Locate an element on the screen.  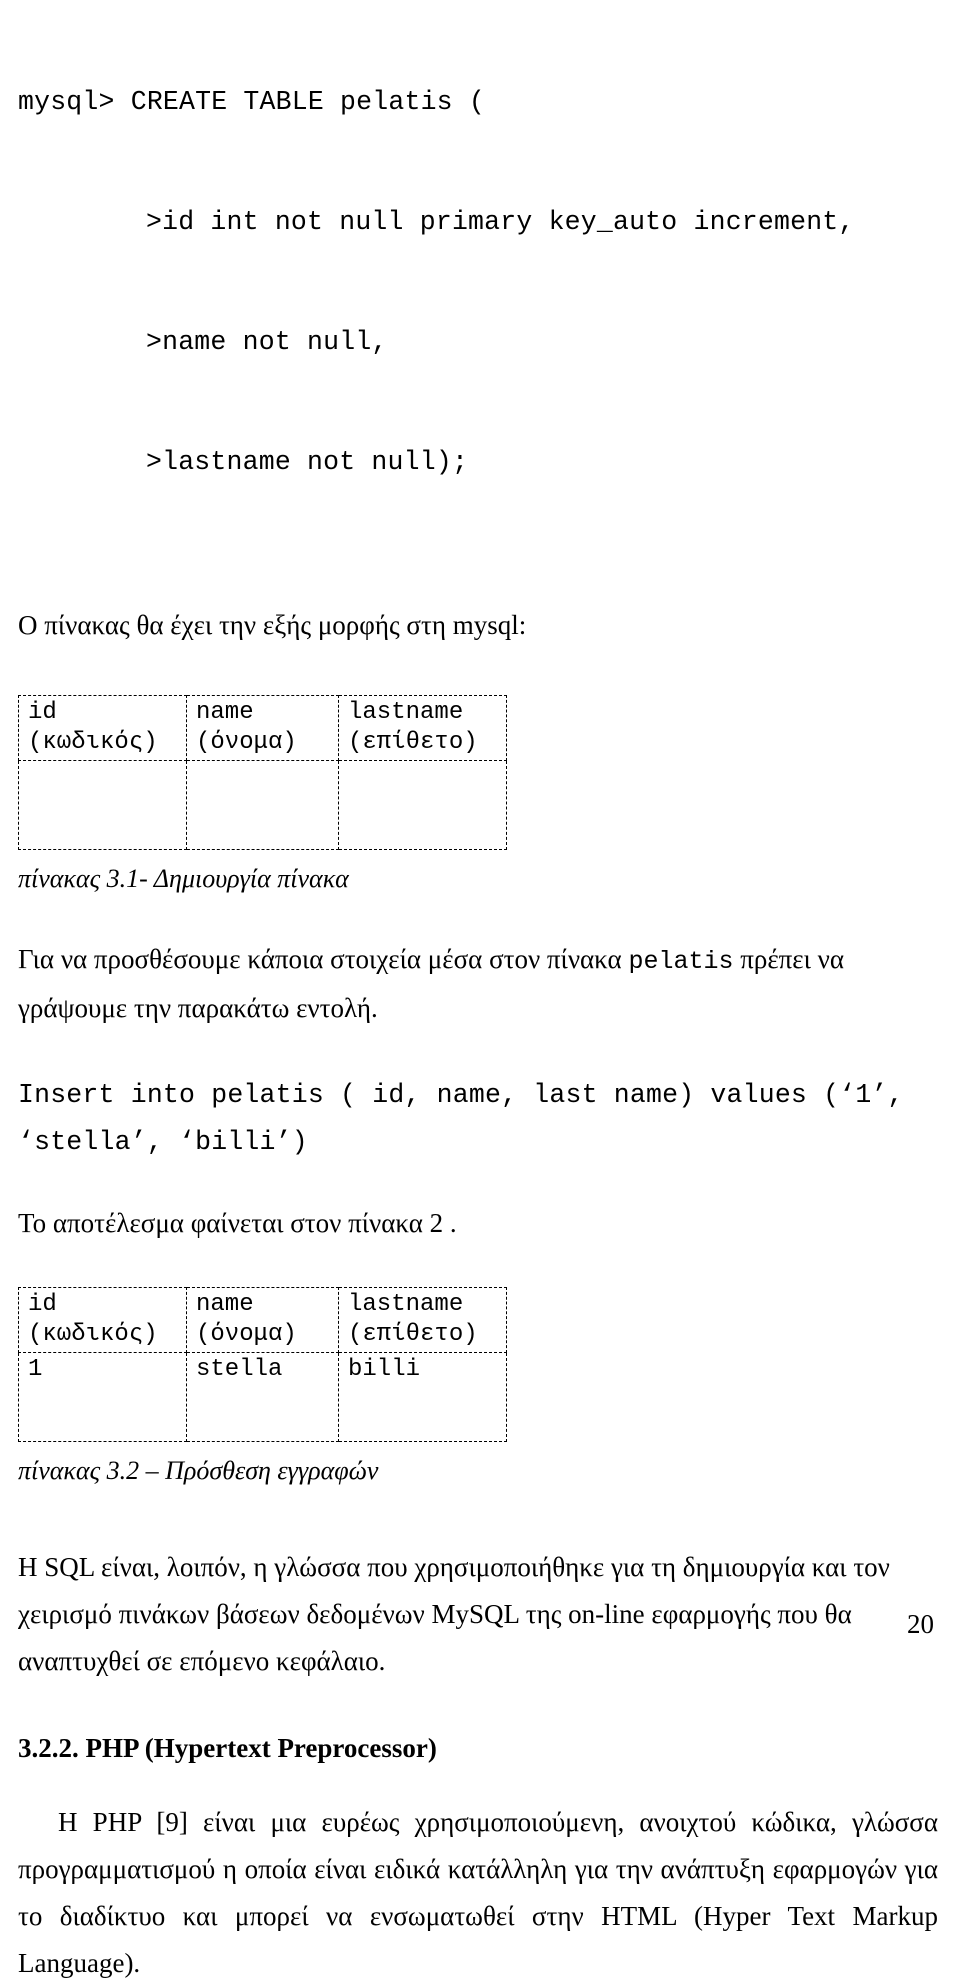
page-number: 20 is located at coordinates (920, 1624).